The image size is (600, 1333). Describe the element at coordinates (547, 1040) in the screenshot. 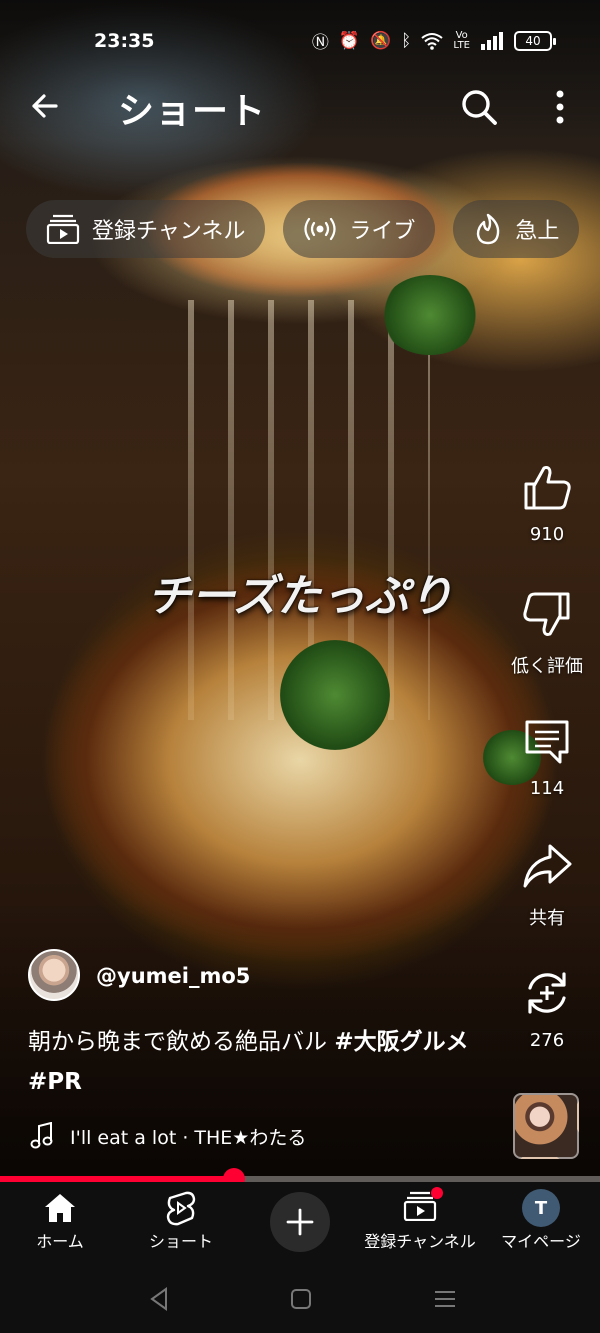

I see `remix-count: 276` at that location.